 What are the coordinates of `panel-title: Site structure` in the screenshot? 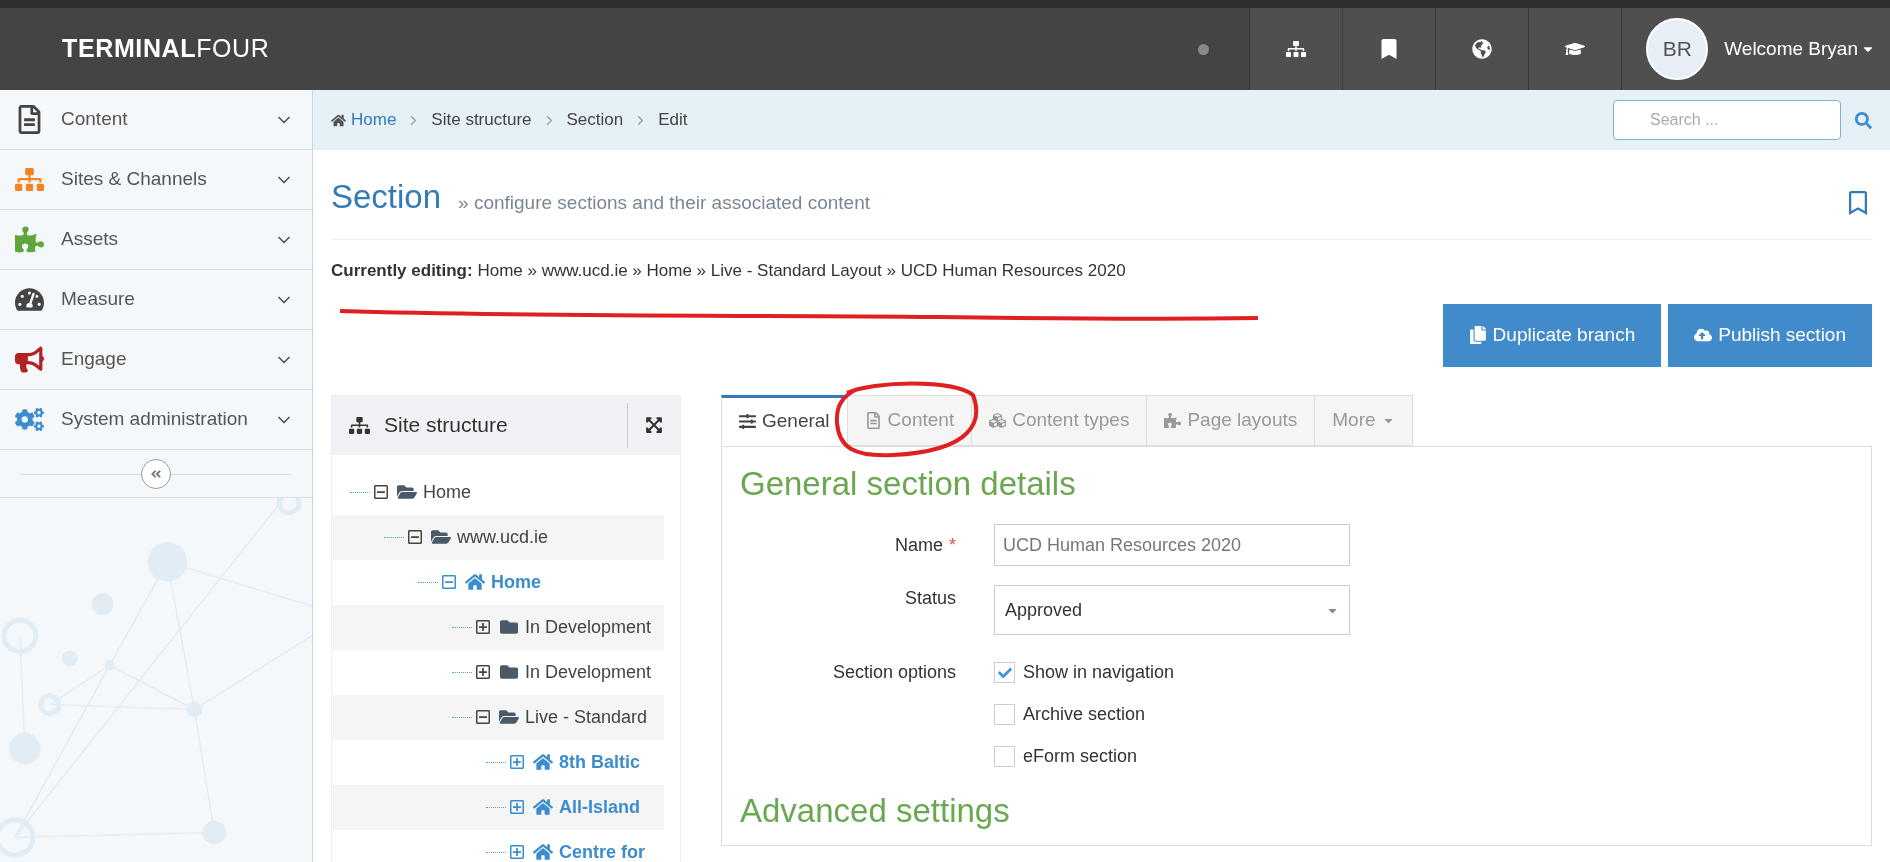 It's located at (446, 425).